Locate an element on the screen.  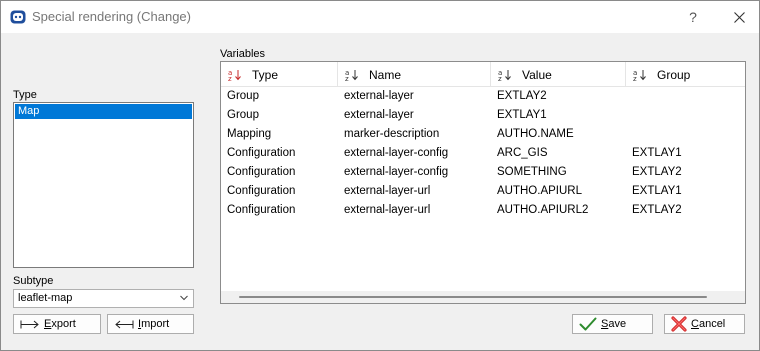
subtype-value: leaflet-map is located at coordinates (45, 298).